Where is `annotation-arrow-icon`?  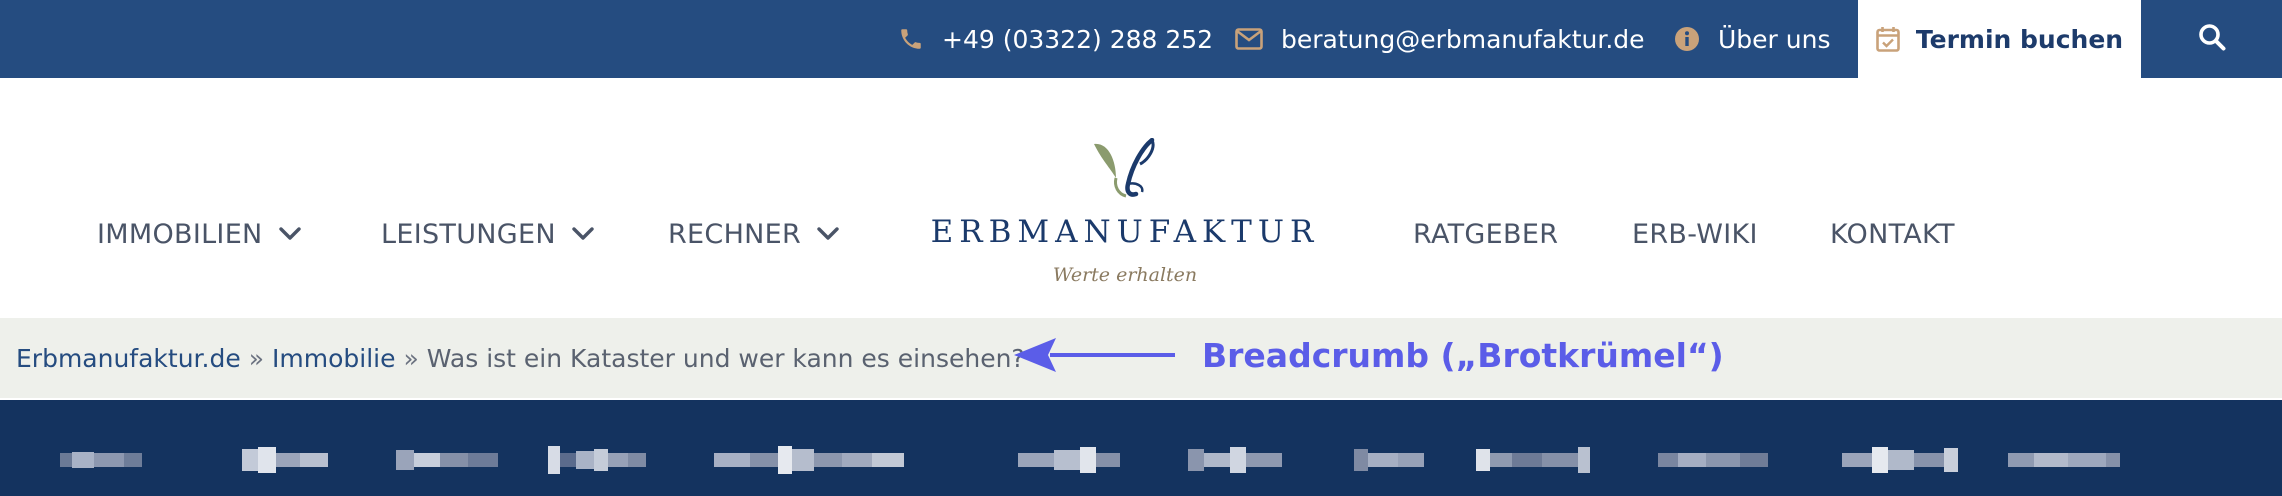
annotation-arrow-icon is located at coordinates (1094, 355).